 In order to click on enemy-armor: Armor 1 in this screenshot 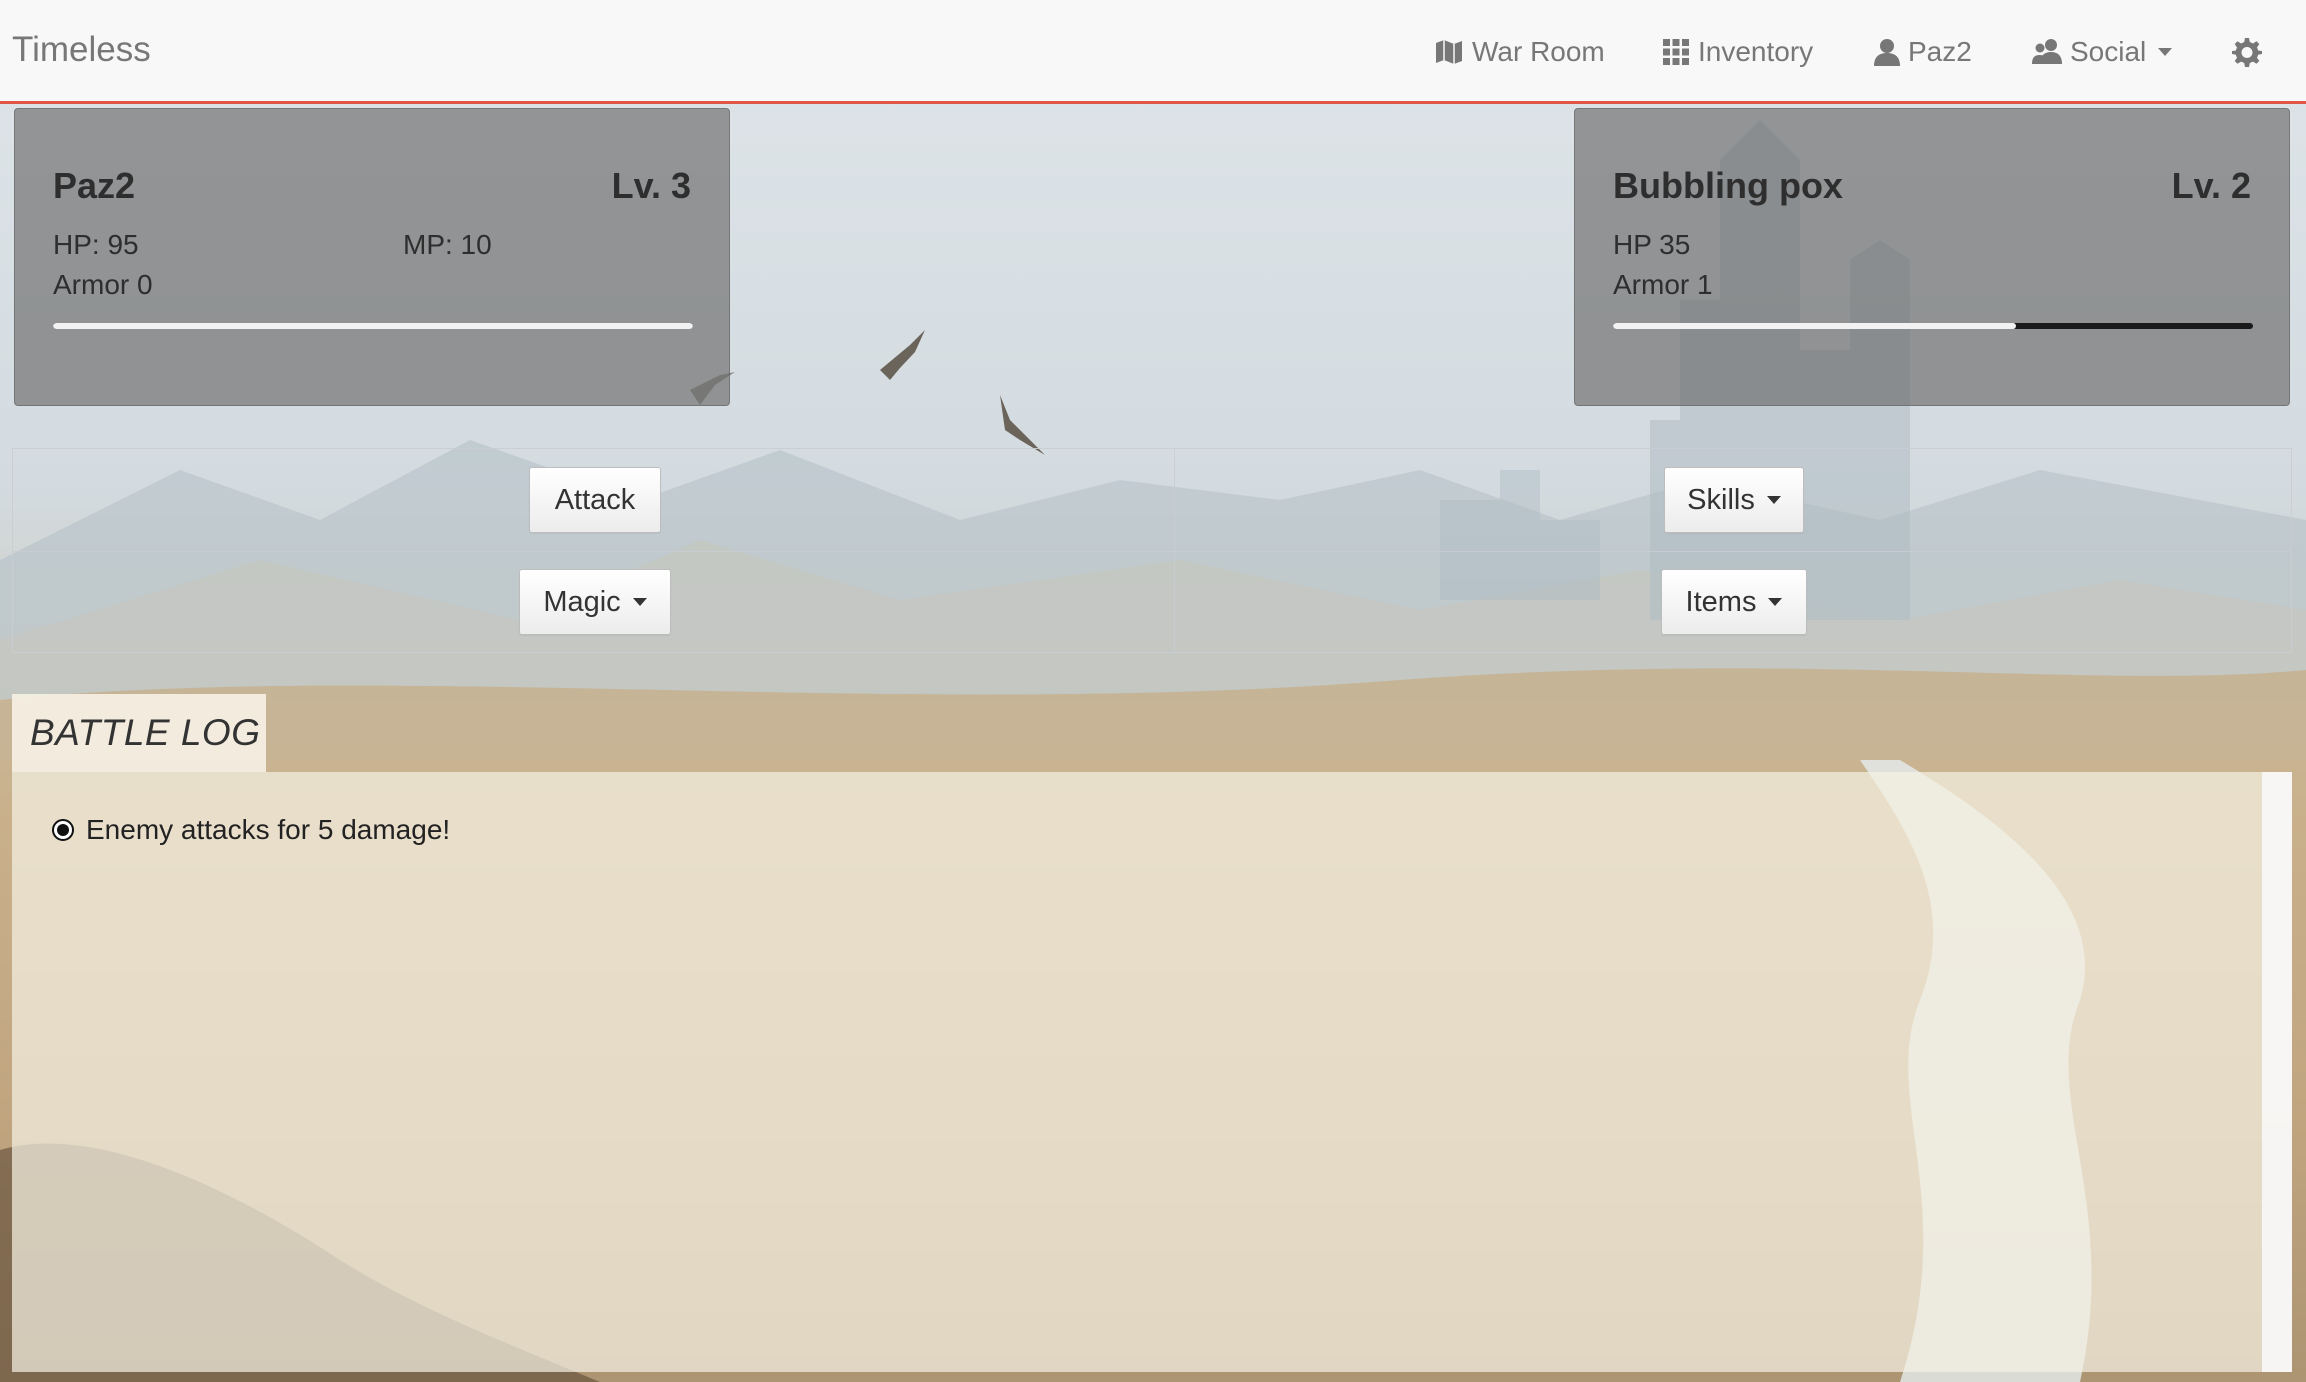, I will do `click(1663, 284)`.